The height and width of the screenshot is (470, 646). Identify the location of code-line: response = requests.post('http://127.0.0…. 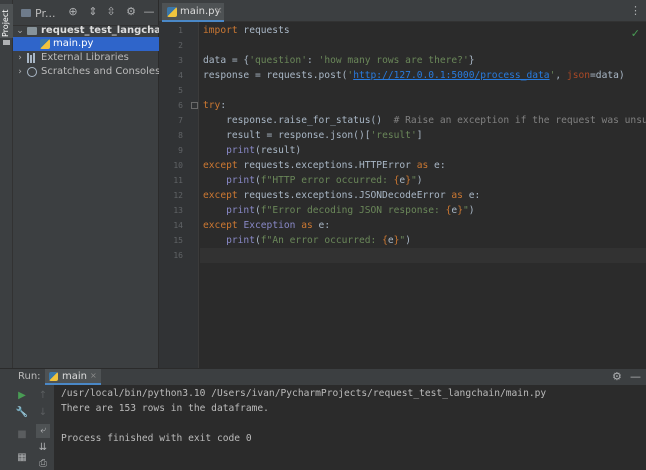
(414, 75).